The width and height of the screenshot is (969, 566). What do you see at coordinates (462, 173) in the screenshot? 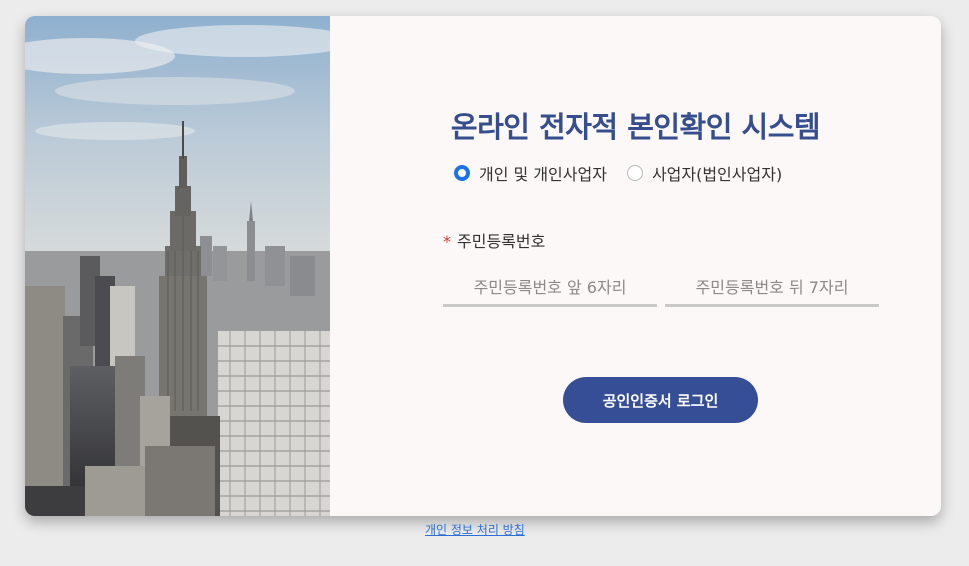
I see `radio-checked-icon` at bounding box center [462, 173].